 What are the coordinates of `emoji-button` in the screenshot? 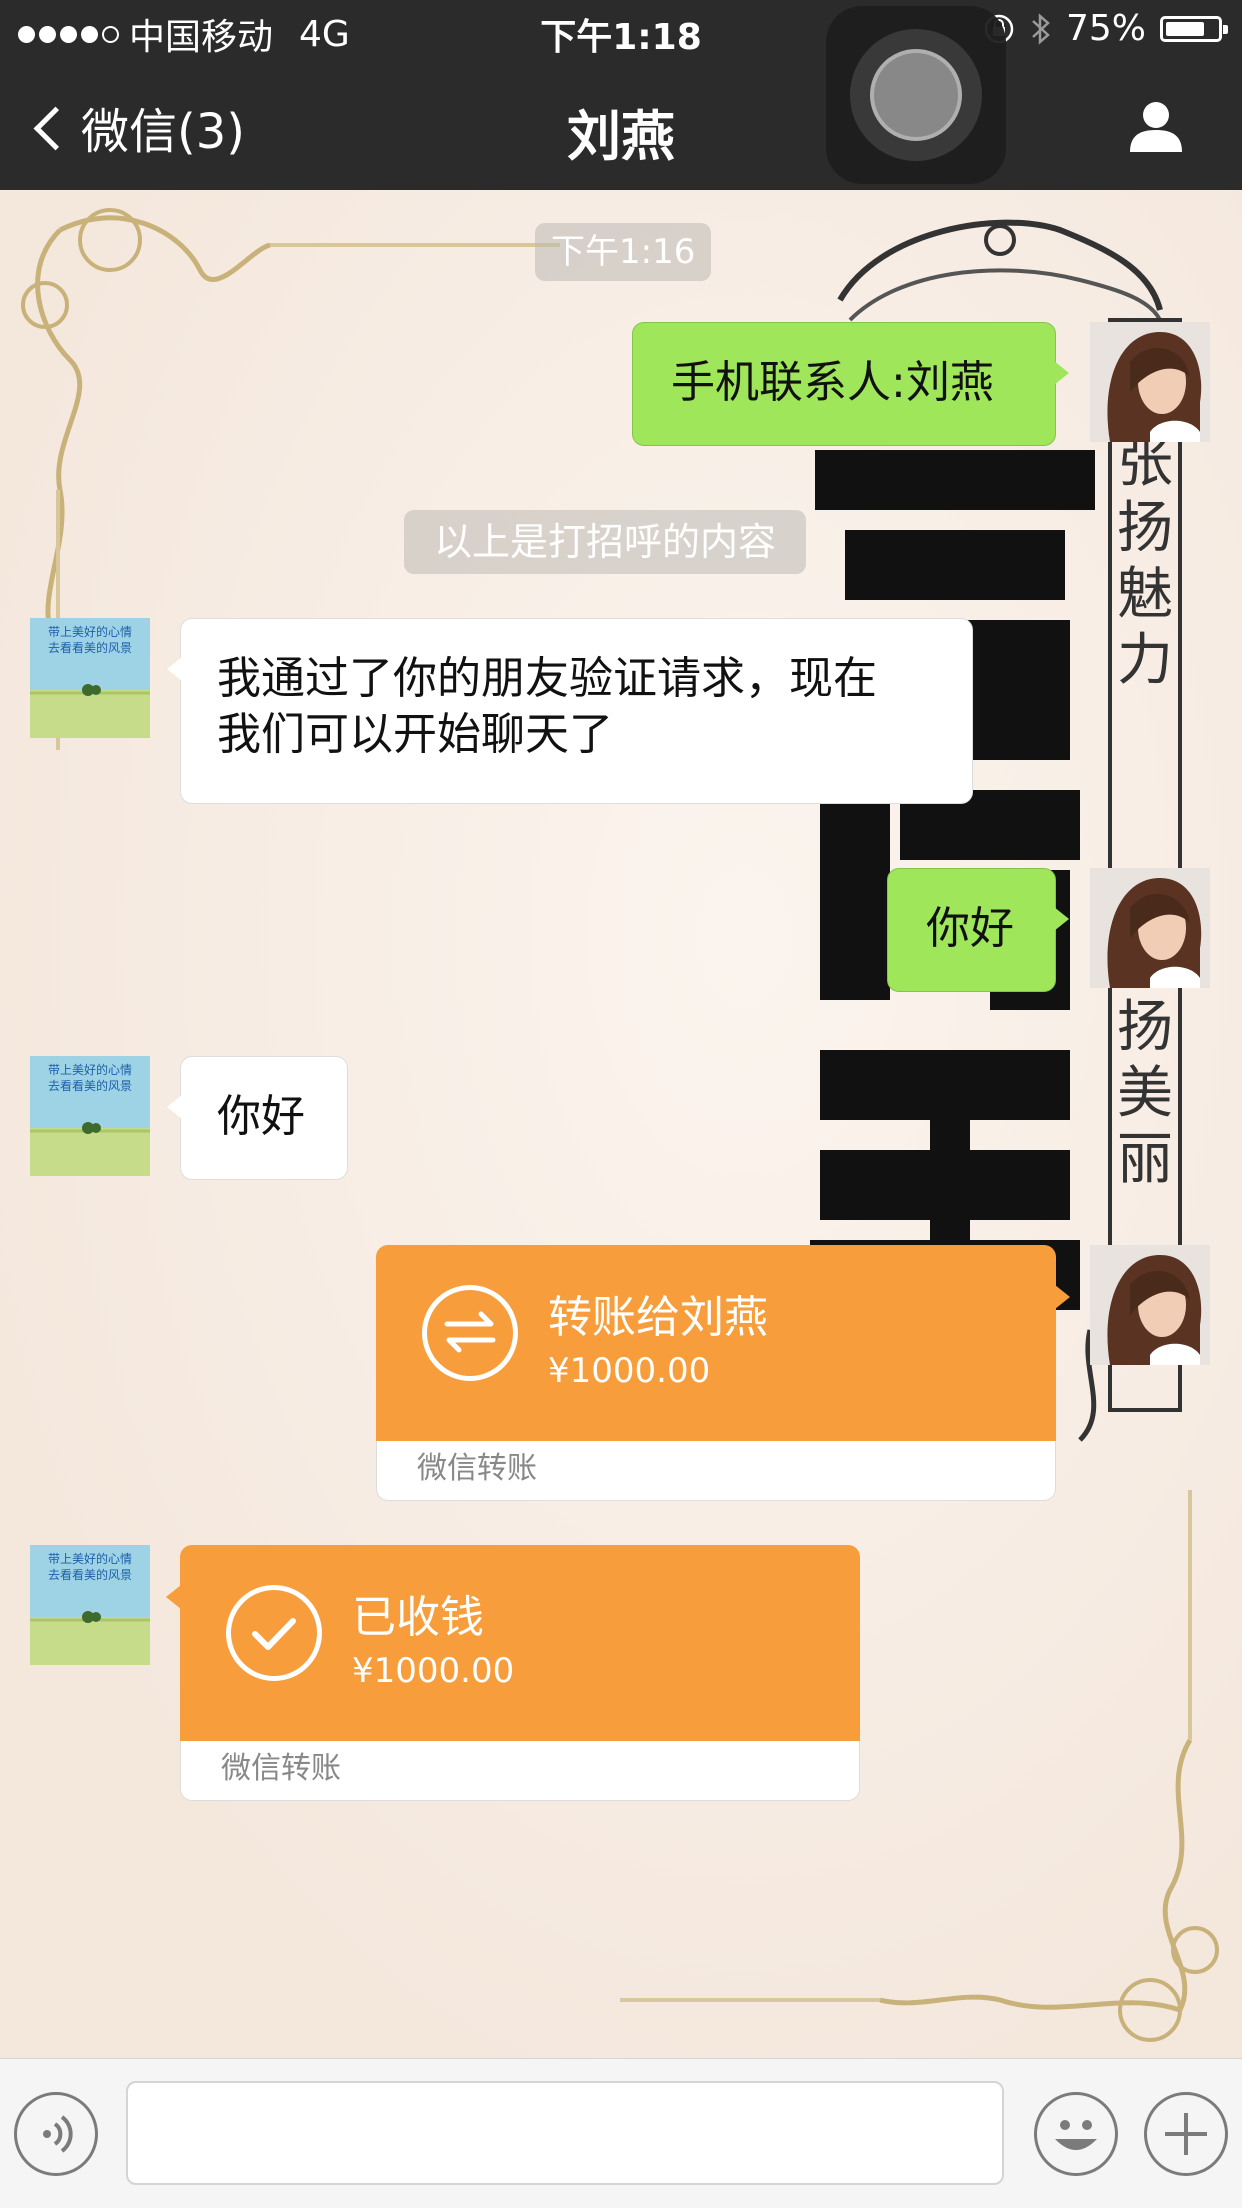 It's located at (1076, 2134).